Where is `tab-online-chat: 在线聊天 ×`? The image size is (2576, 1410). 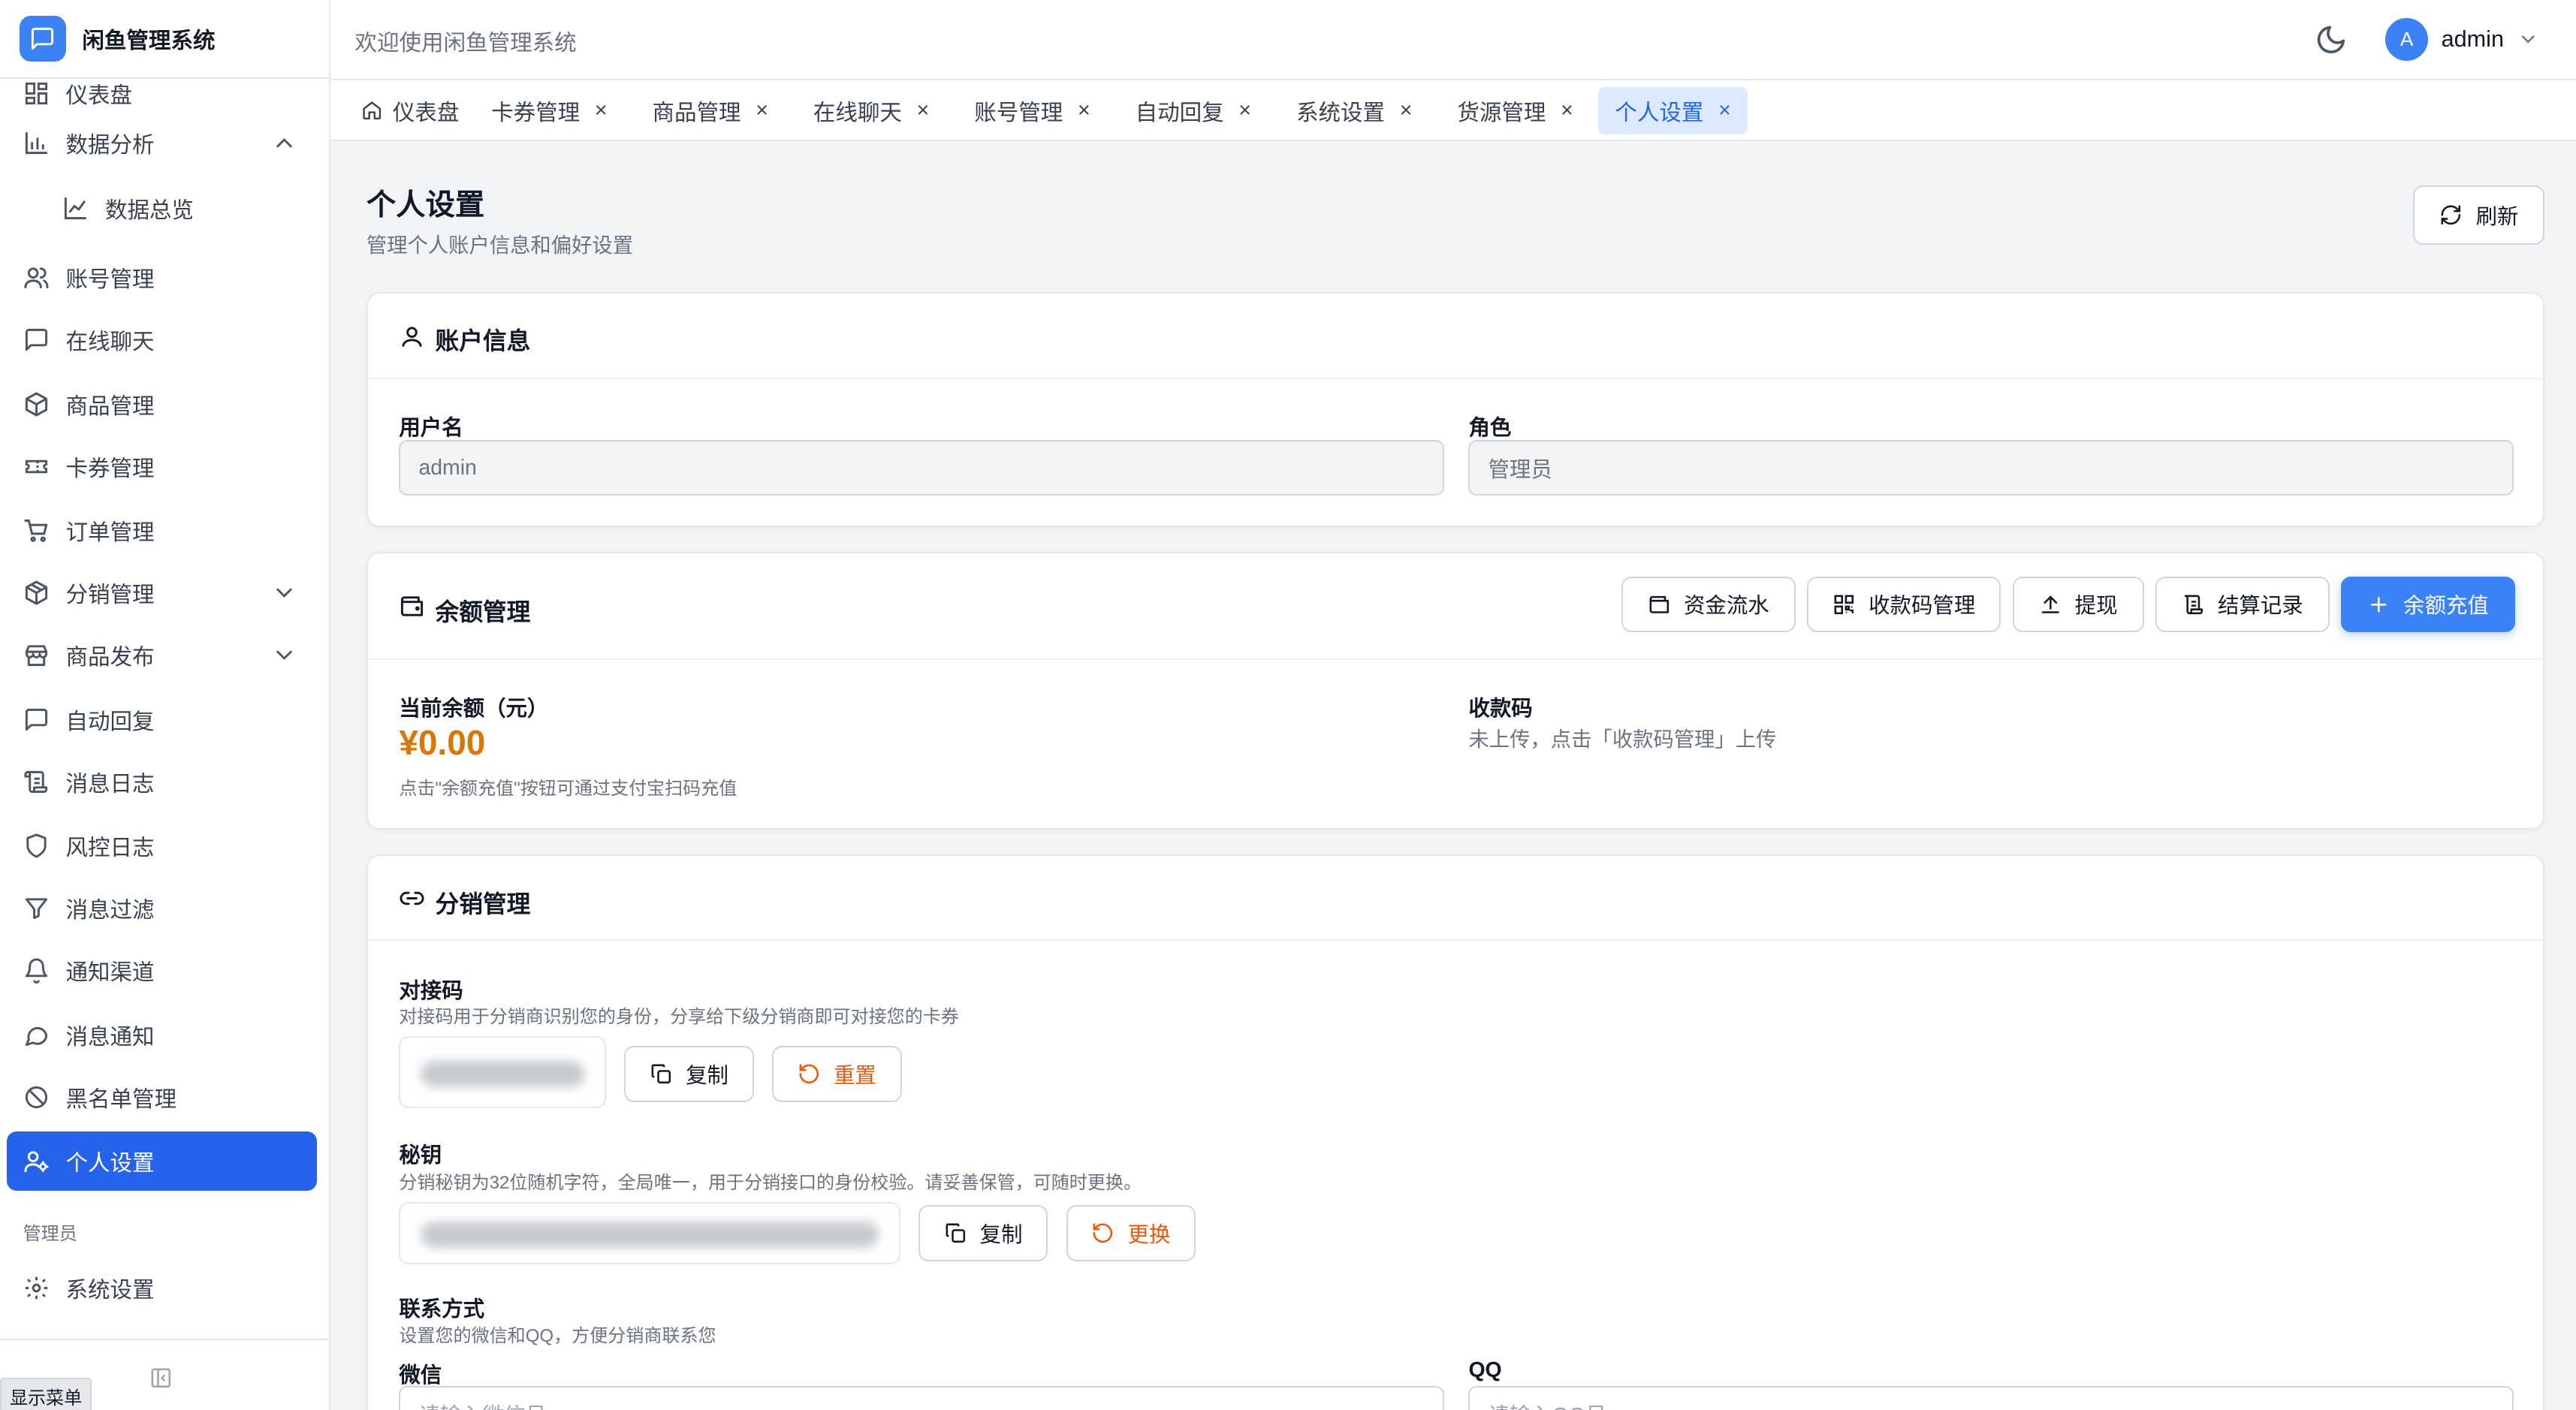
tab-online-chat: 在线聊天 × is located at coordinates (872, 111).